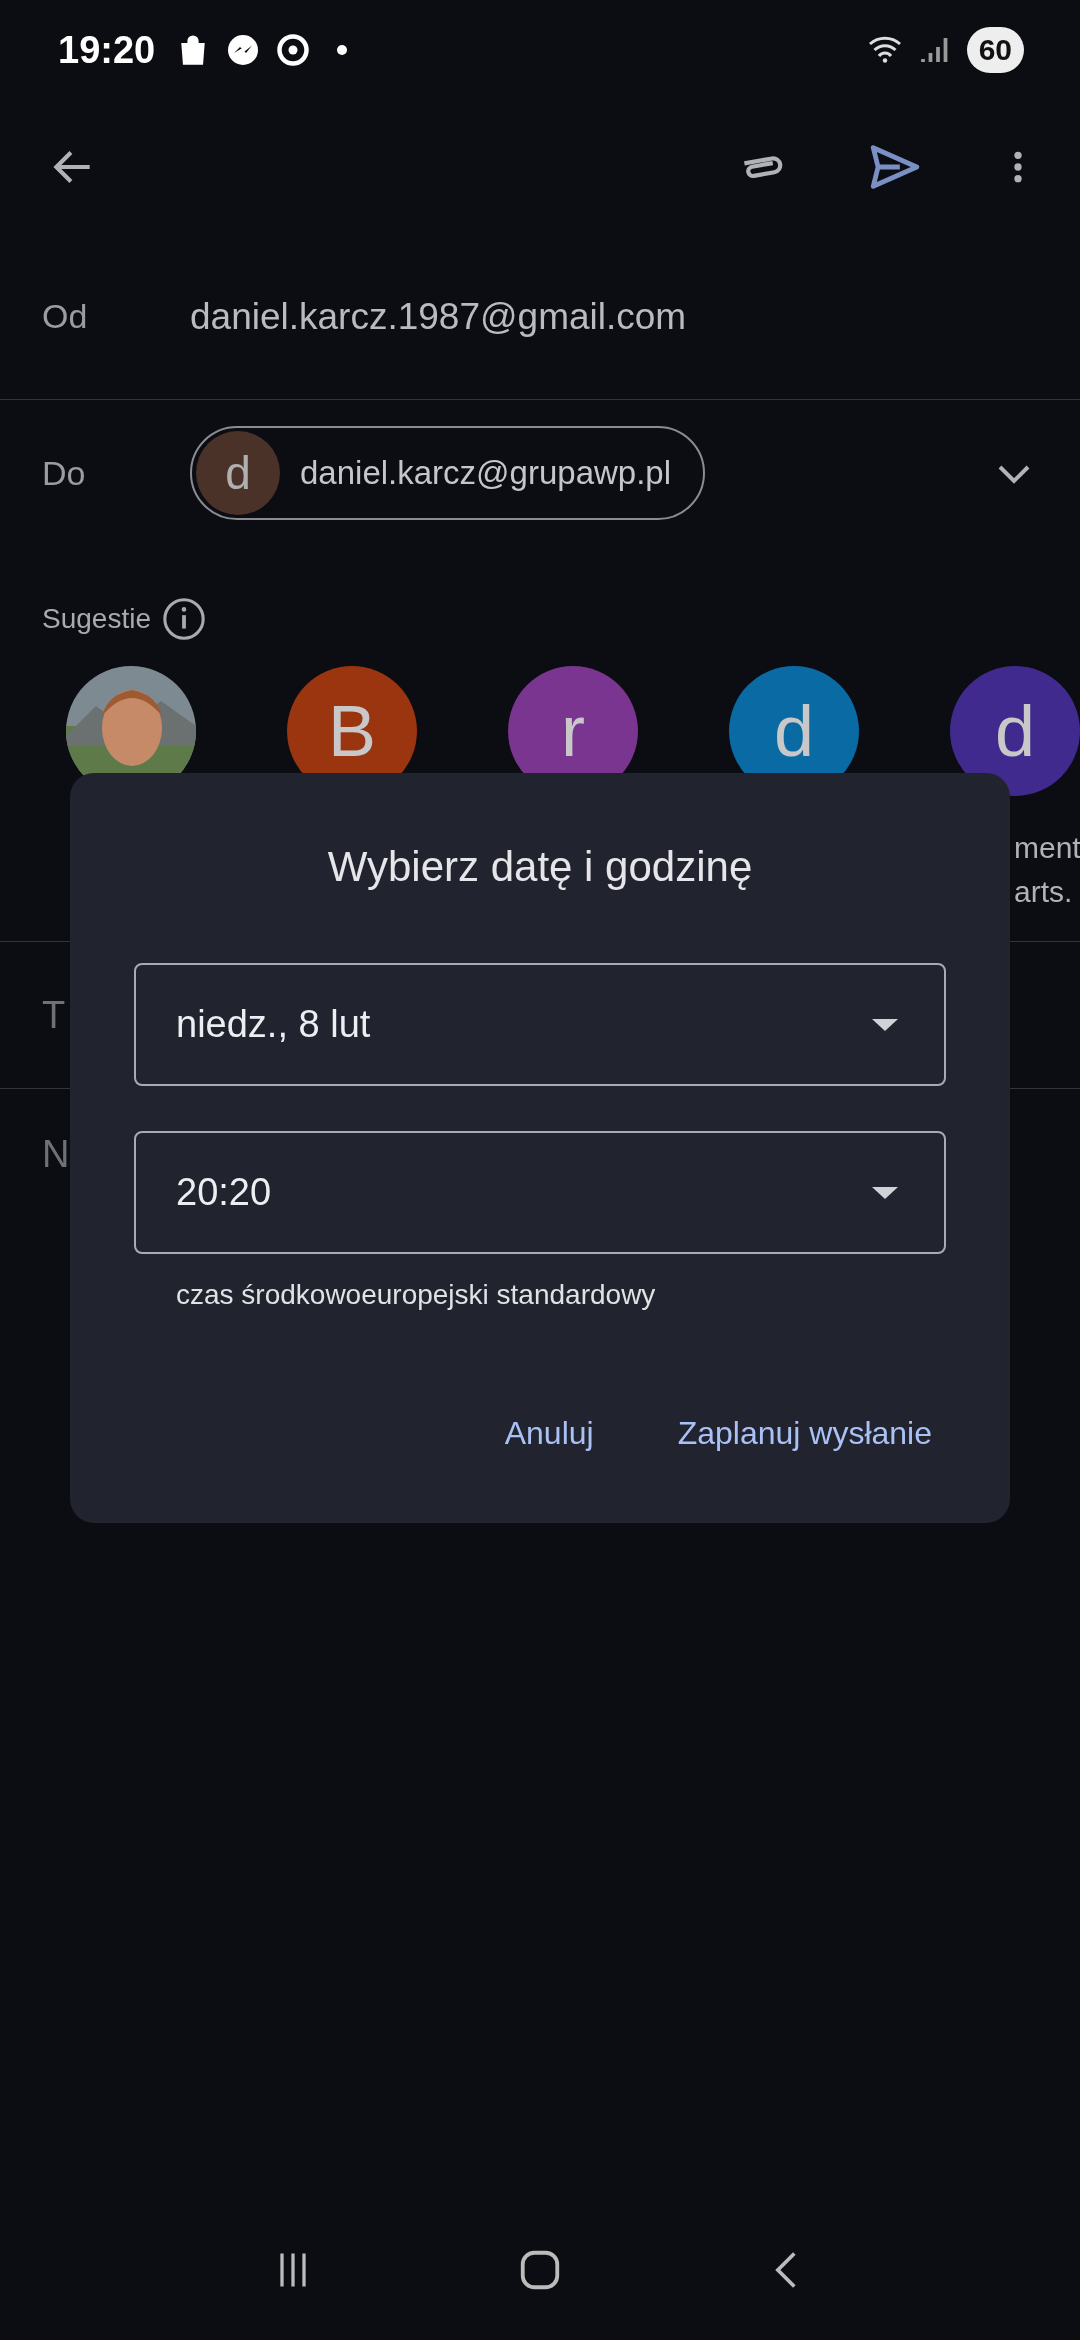  What do you see at coordinates (486, 473) in the screenshot?
I see `recipient-address: daniel.karcz@grupawp.pl` at bounding box center [486, 473].